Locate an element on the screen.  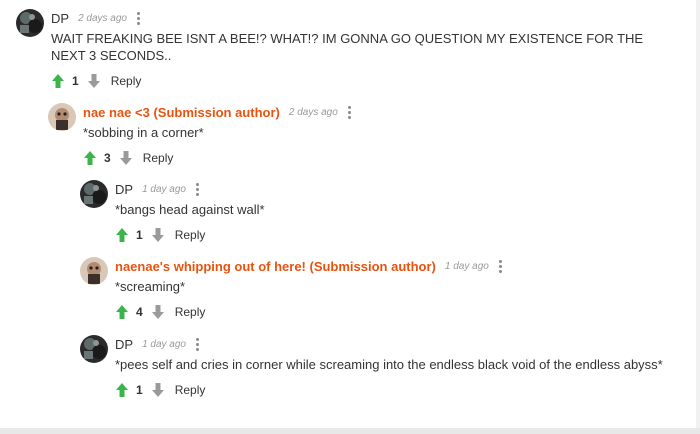
page-edge is located at coordinates (698, 214).